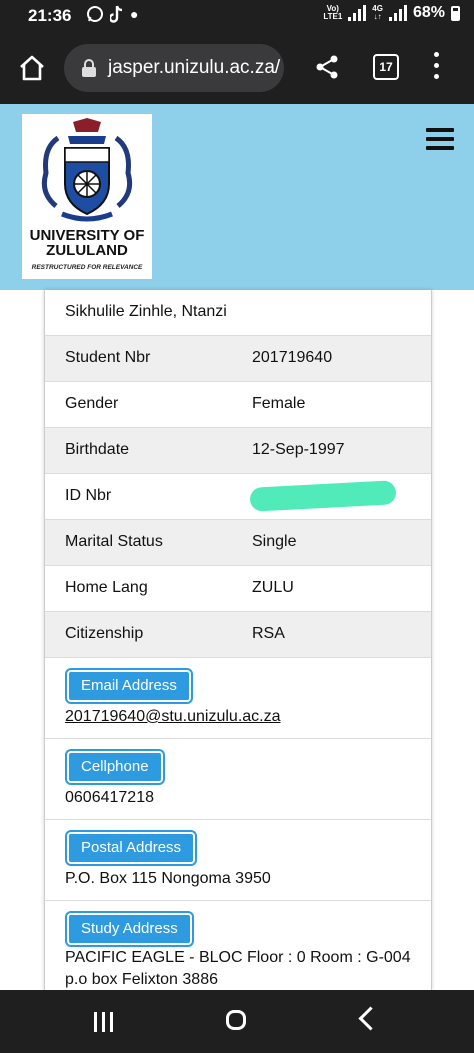 This screenshot has width=474, height=1053. What do you see at coordinates (370, 1018) in the screenshot?
I see `back-icon` at bounding box center [370, 1018].